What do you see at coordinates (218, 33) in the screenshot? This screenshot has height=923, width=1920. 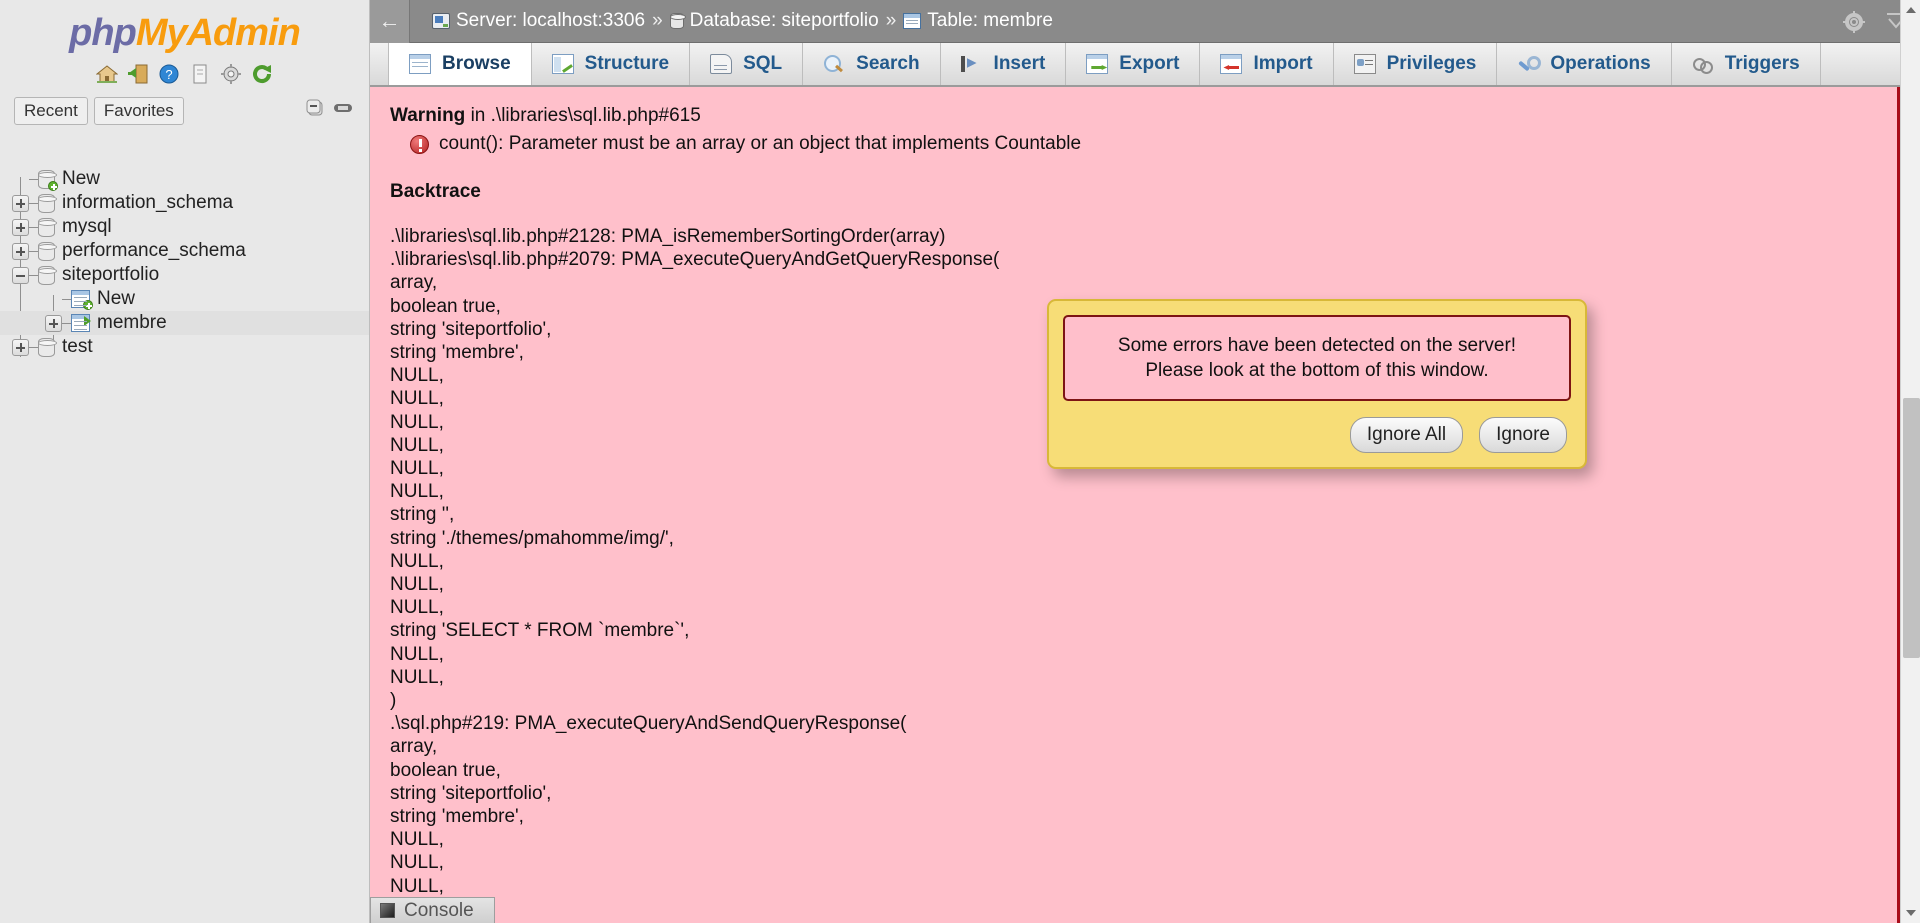 I see `logo-myadmin-text: MyAdmin` at bounding box center [218, 33].